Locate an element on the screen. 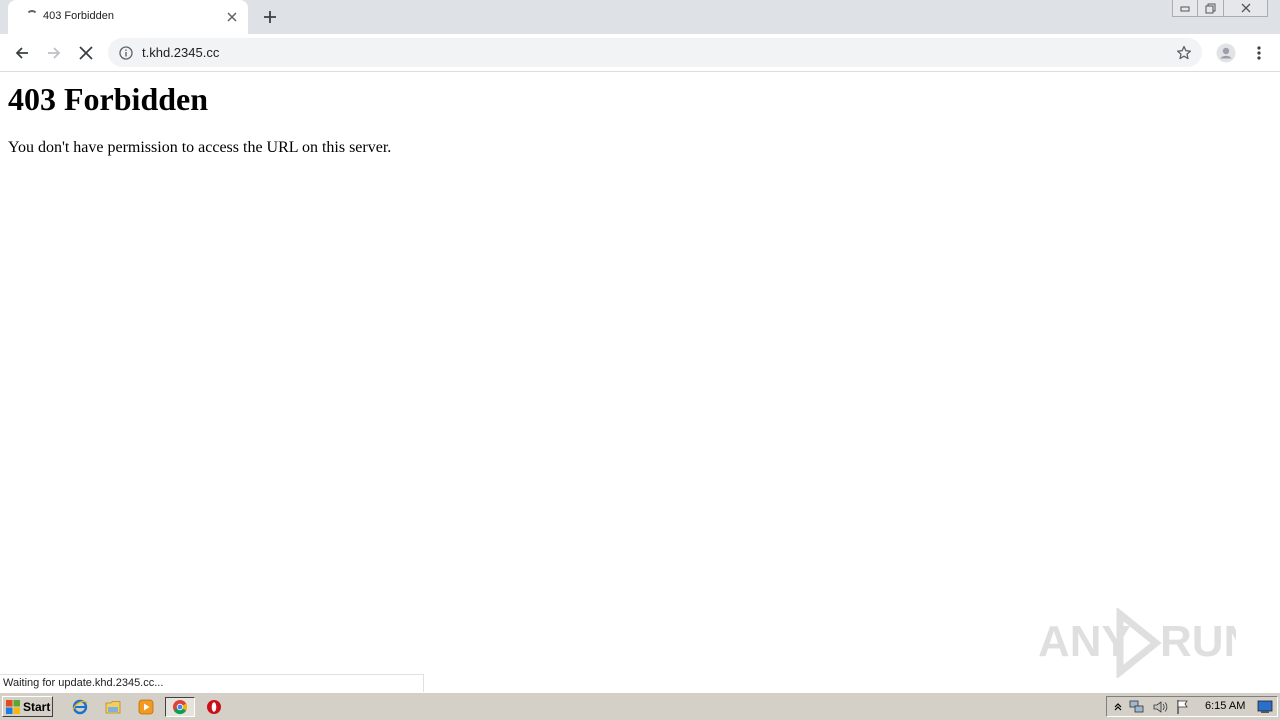 This screenshot has height=720, width=1280. loading-spinner-icon is located at coordinates (32, 16).